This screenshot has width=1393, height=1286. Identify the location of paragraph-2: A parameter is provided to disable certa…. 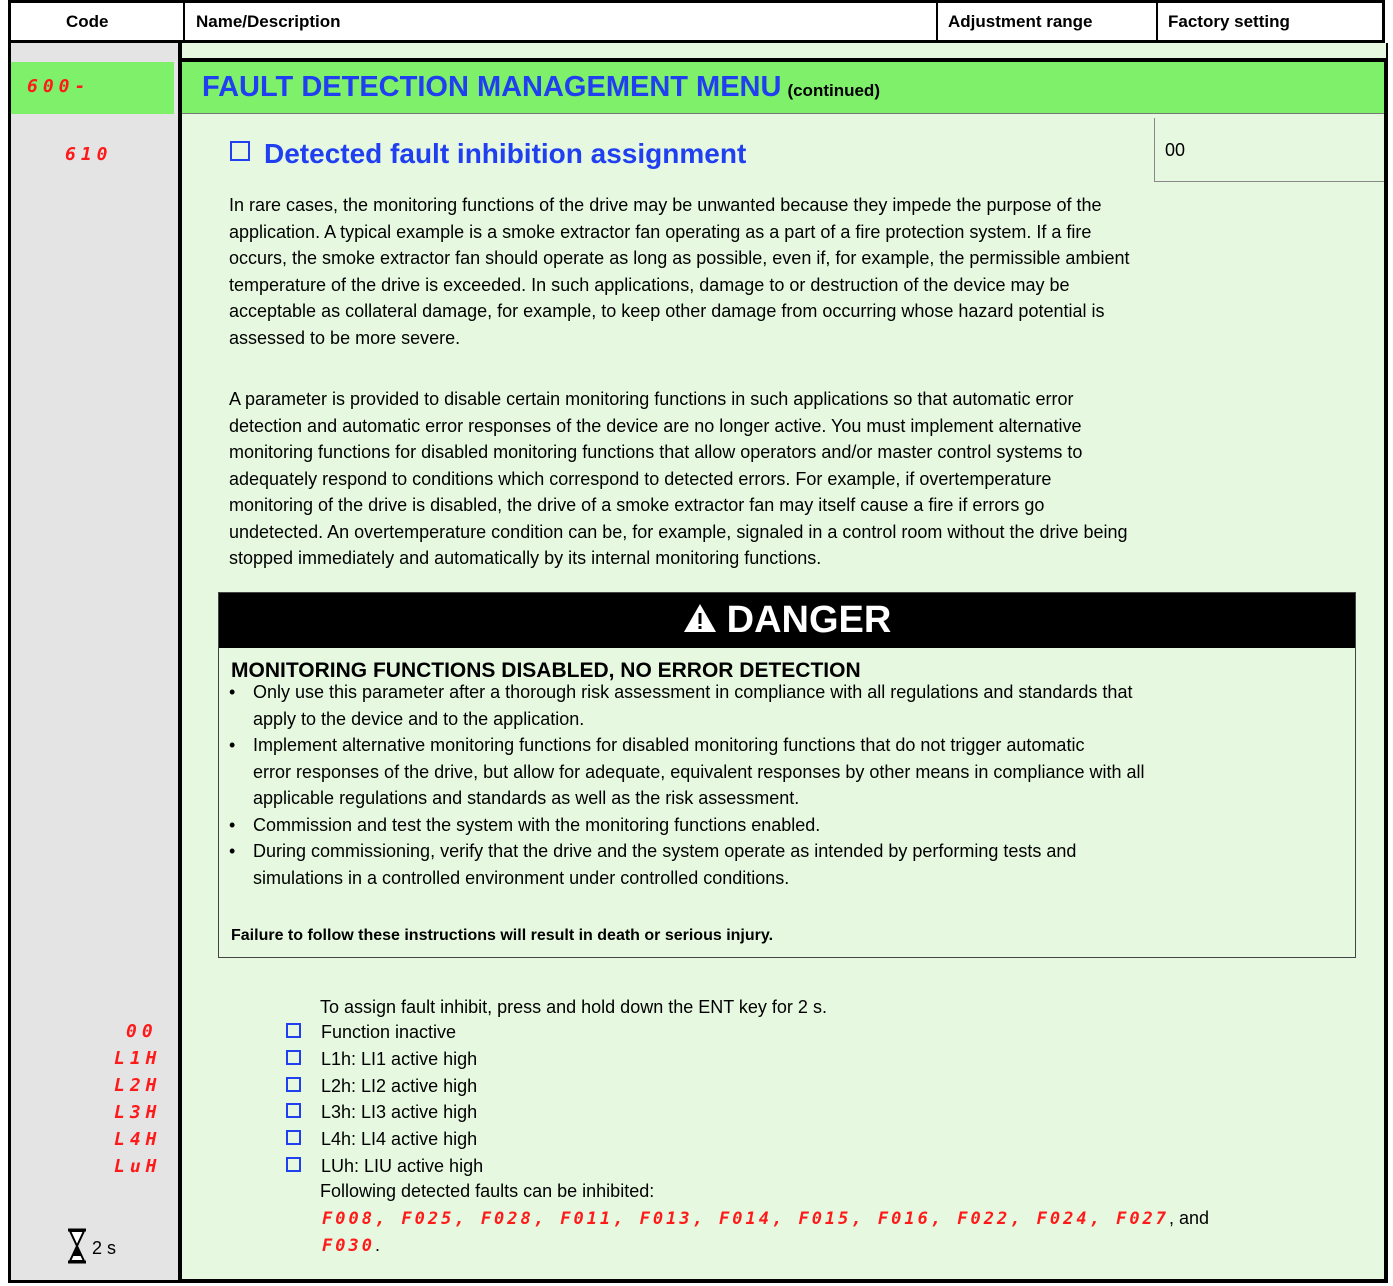
(678, 479).